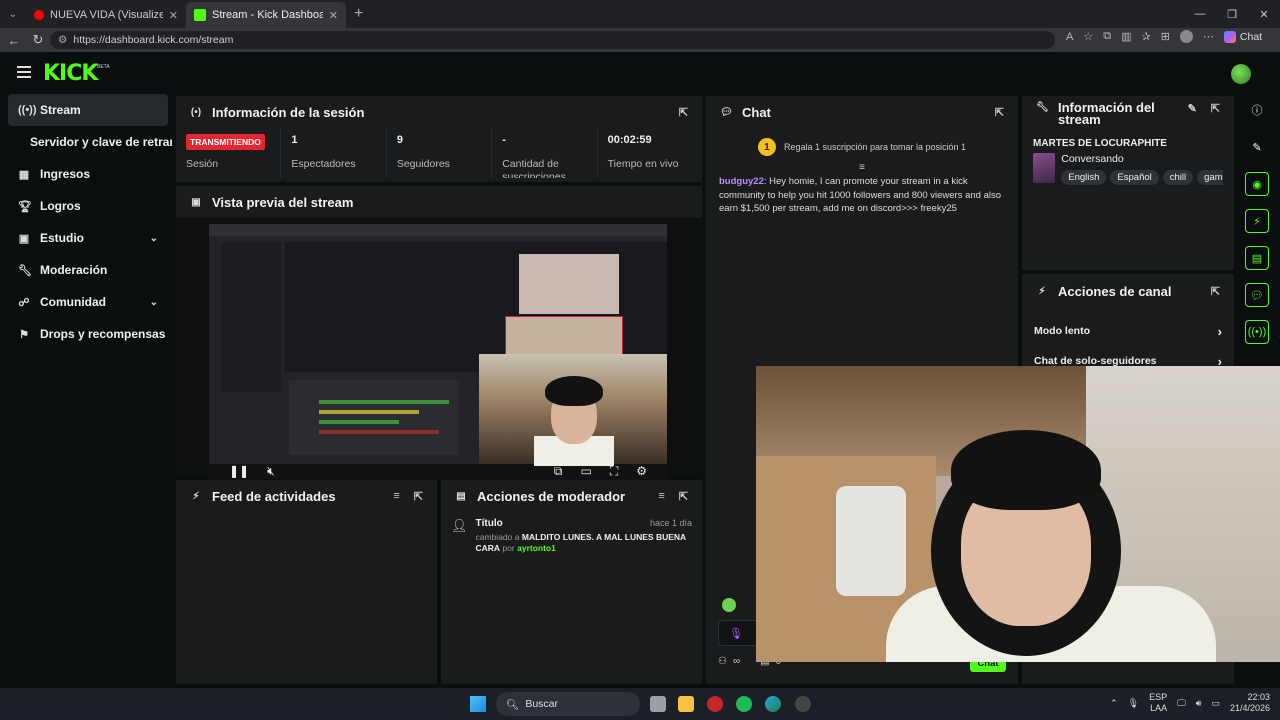  Describe the element at coordinates (536, 548) in the screenshot. I see `mod-action-user: ayrtonto1` at that location.